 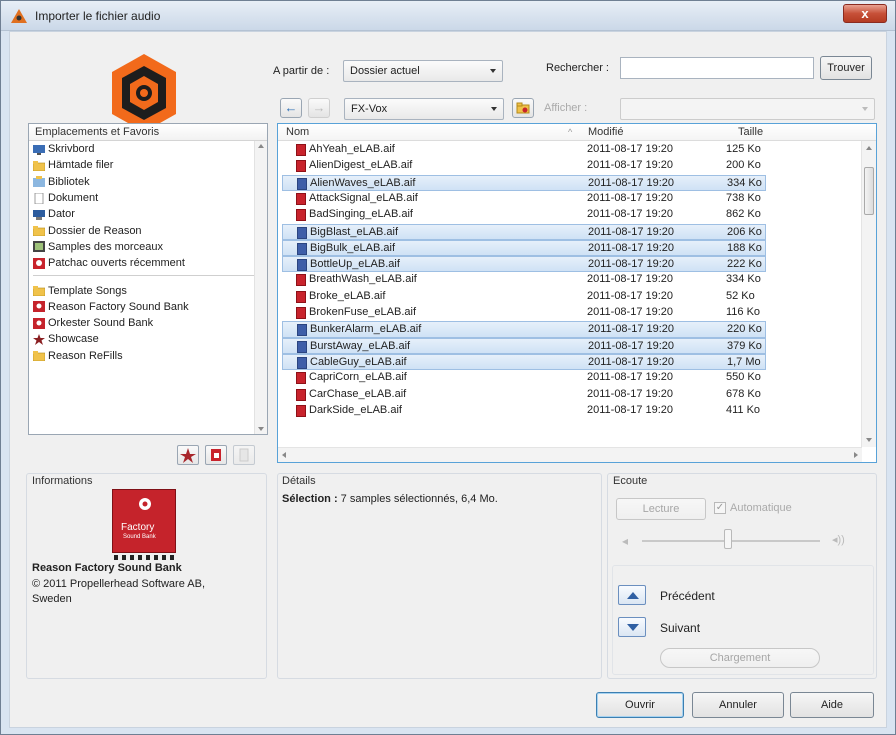 I want to click on back-button: ←, so click(x=291, y=108).